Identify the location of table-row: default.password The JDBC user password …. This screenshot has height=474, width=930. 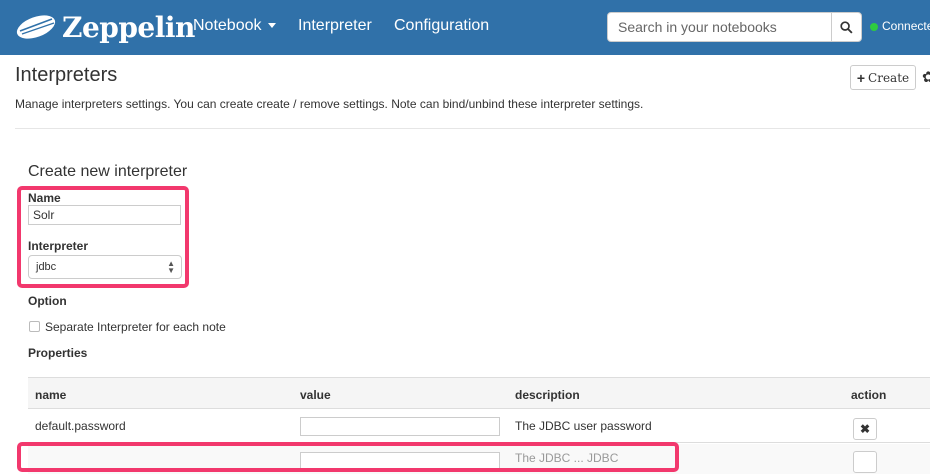
(479, 426).